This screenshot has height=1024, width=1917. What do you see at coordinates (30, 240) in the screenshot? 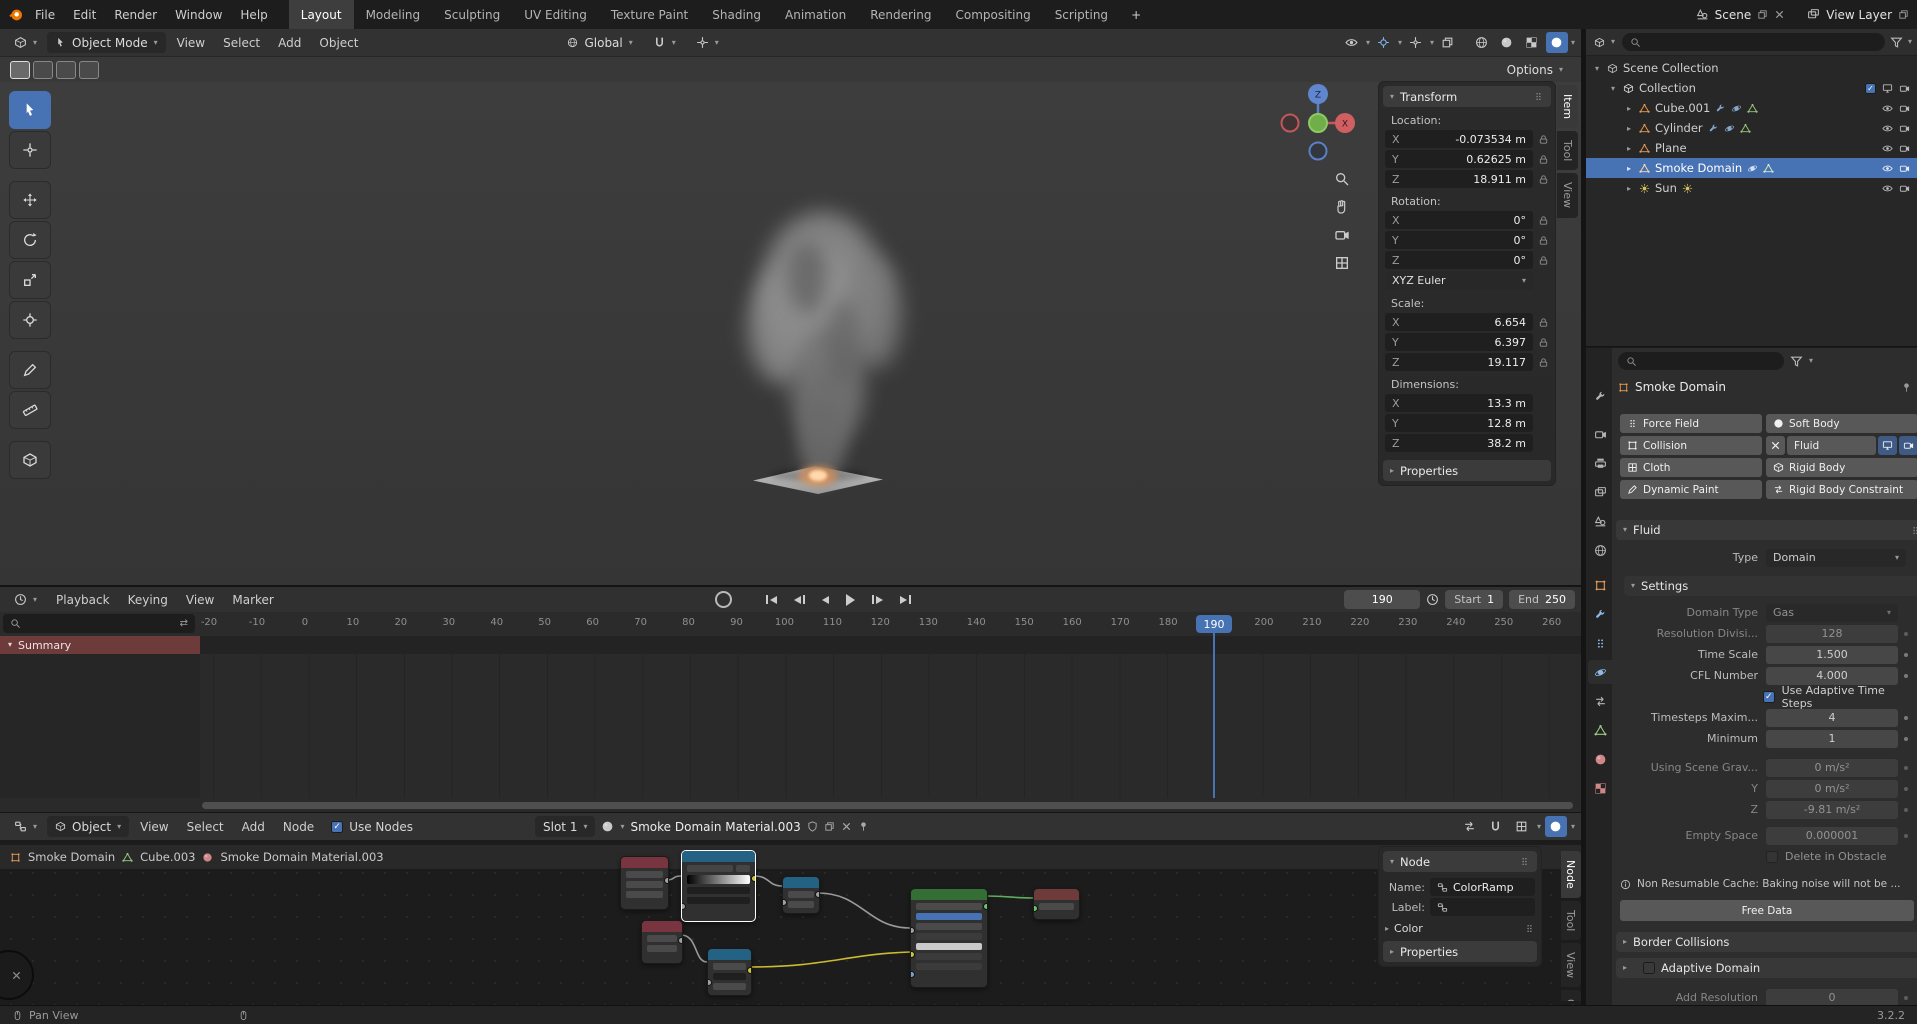
I see `rotate-tool` at bounding box center [30, 240].